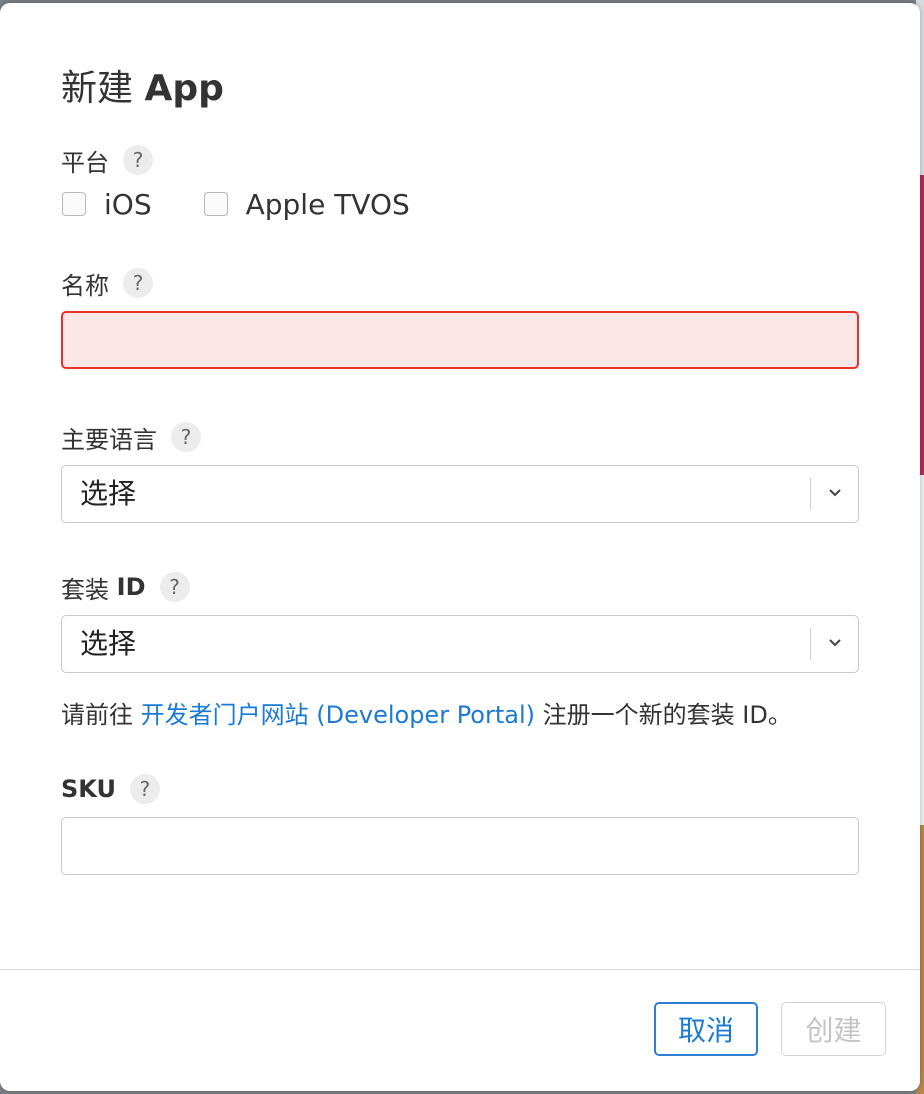 Image resolution: width=924 pixels, height=1094 pixels. I want to click on name-label: 名称, so click(85, 285).